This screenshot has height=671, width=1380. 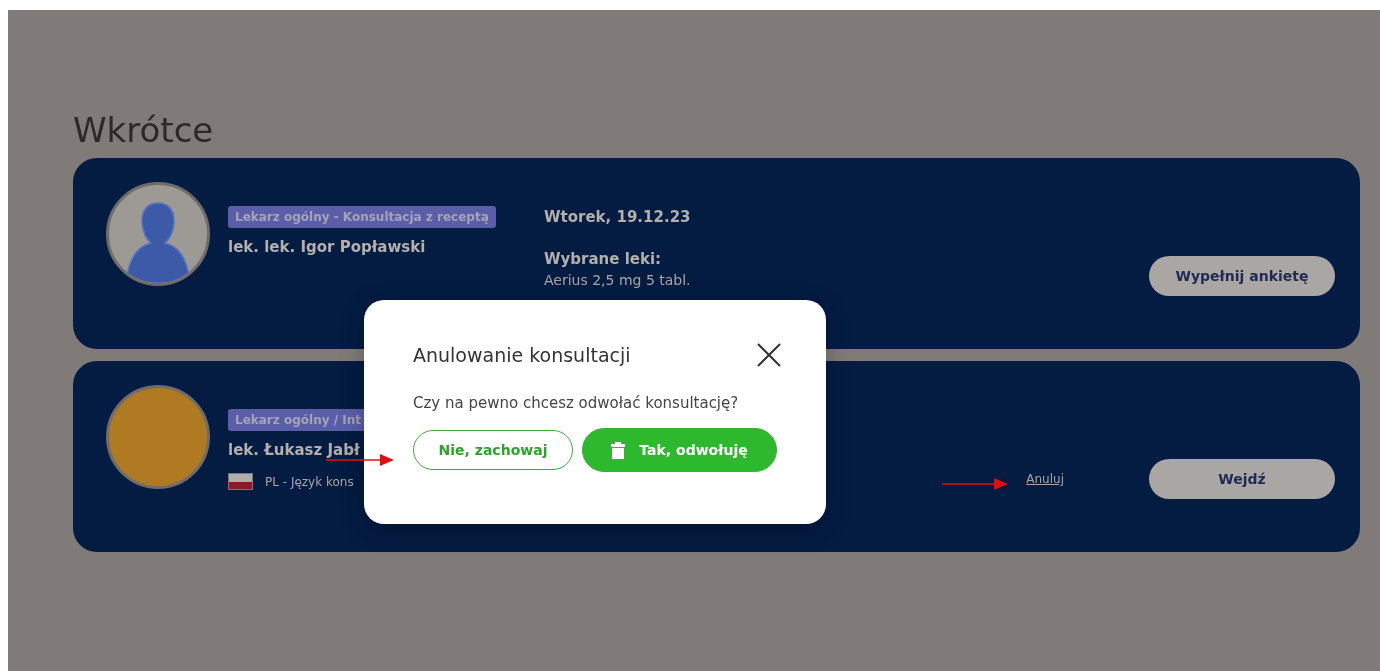 What do you see at coordinates (1242, 479) in the screenshot?
I see `action-button: Wejdź` at bounding box center [1242, 479].